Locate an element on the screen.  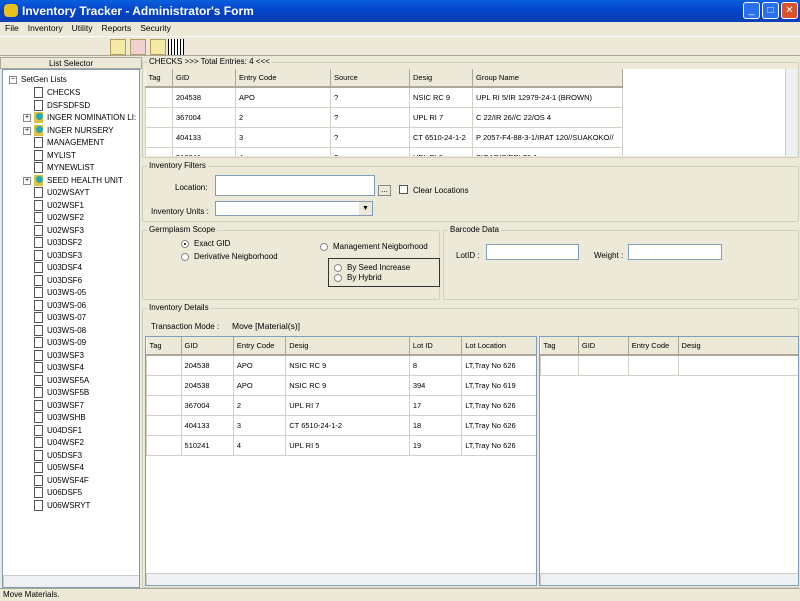
tree-item: + INGER NOMINATION LI: is located at coordinates (79, 118).